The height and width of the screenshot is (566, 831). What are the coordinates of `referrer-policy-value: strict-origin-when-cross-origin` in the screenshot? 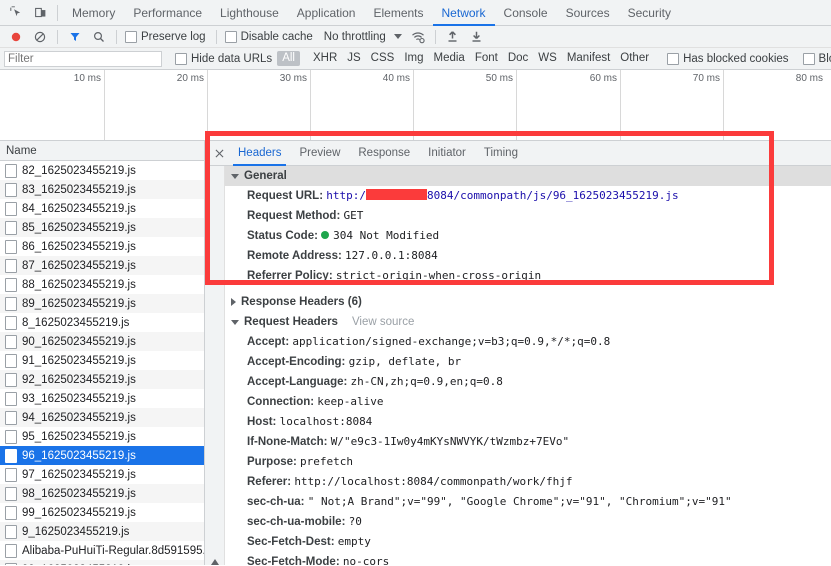 It's located at (438, 275).